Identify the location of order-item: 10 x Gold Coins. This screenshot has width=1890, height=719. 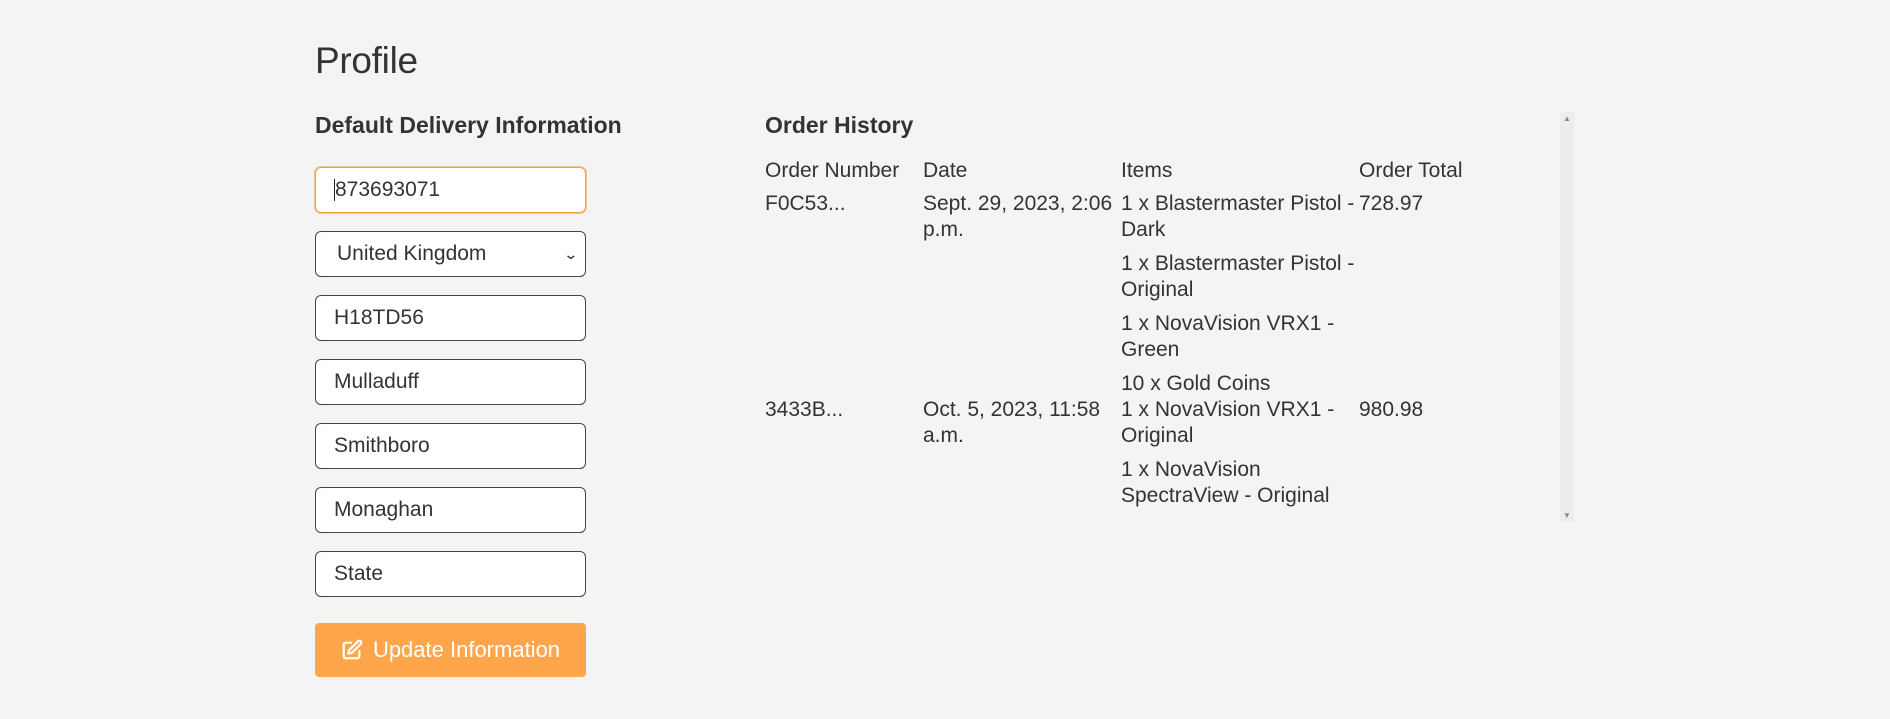
(1196, 383).